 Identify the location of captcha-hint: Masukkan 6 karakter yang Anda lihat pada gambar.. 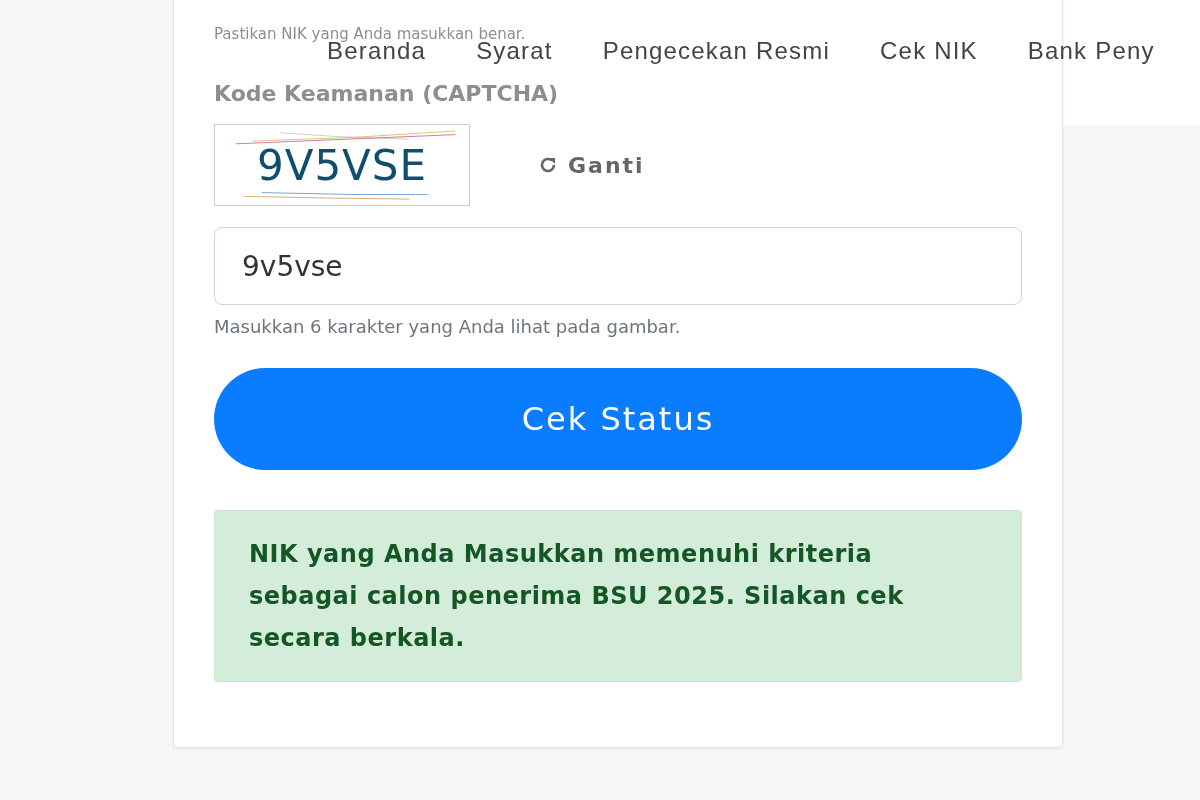
(448, 326).